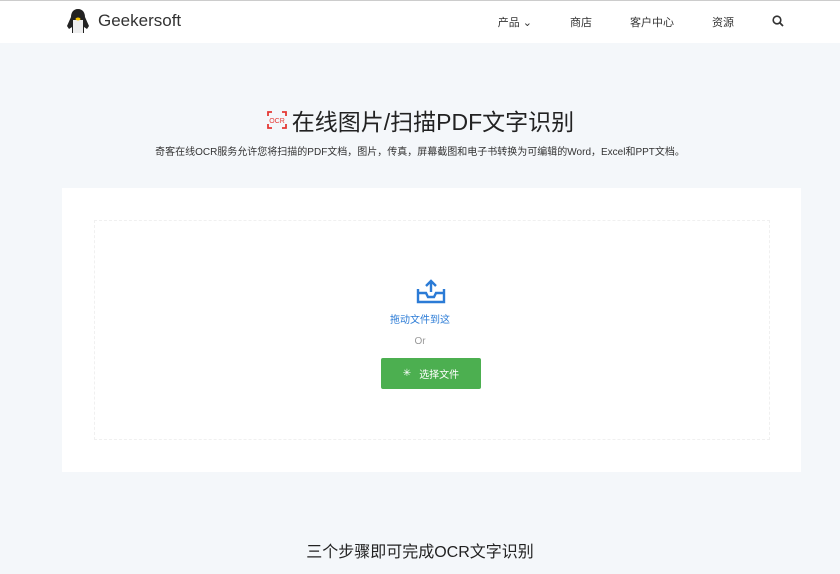  Describe the element at coordinates (433, 122) in the screenshot. I see `page-title-text: 在线图片/扫描PDF文字识别` at that location.